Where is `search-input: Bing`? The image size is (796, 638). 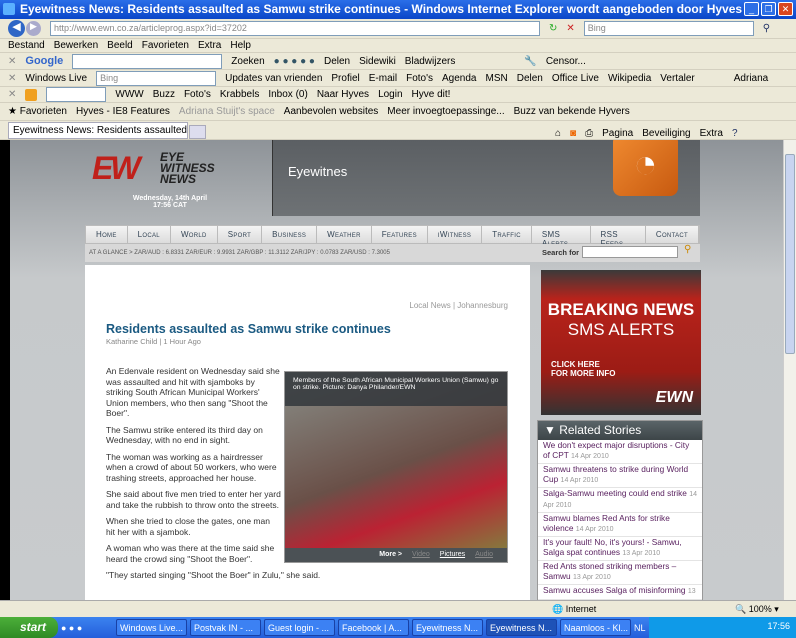
search-input: Bing is located at coordinates (668, 28).